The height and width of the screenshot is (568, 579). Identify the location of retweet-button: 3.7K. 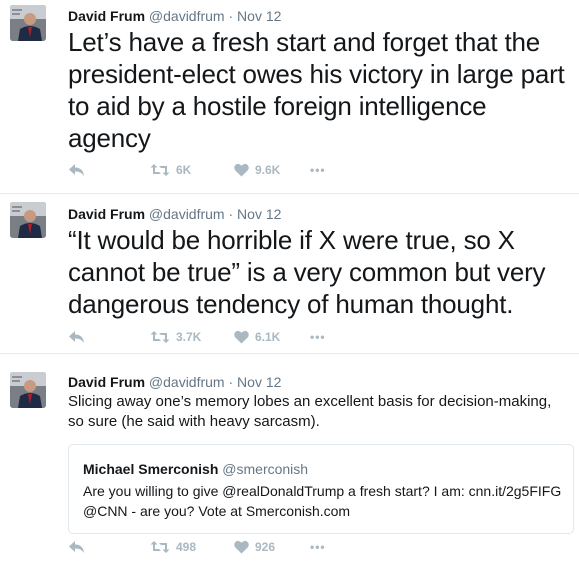
(175, 337).